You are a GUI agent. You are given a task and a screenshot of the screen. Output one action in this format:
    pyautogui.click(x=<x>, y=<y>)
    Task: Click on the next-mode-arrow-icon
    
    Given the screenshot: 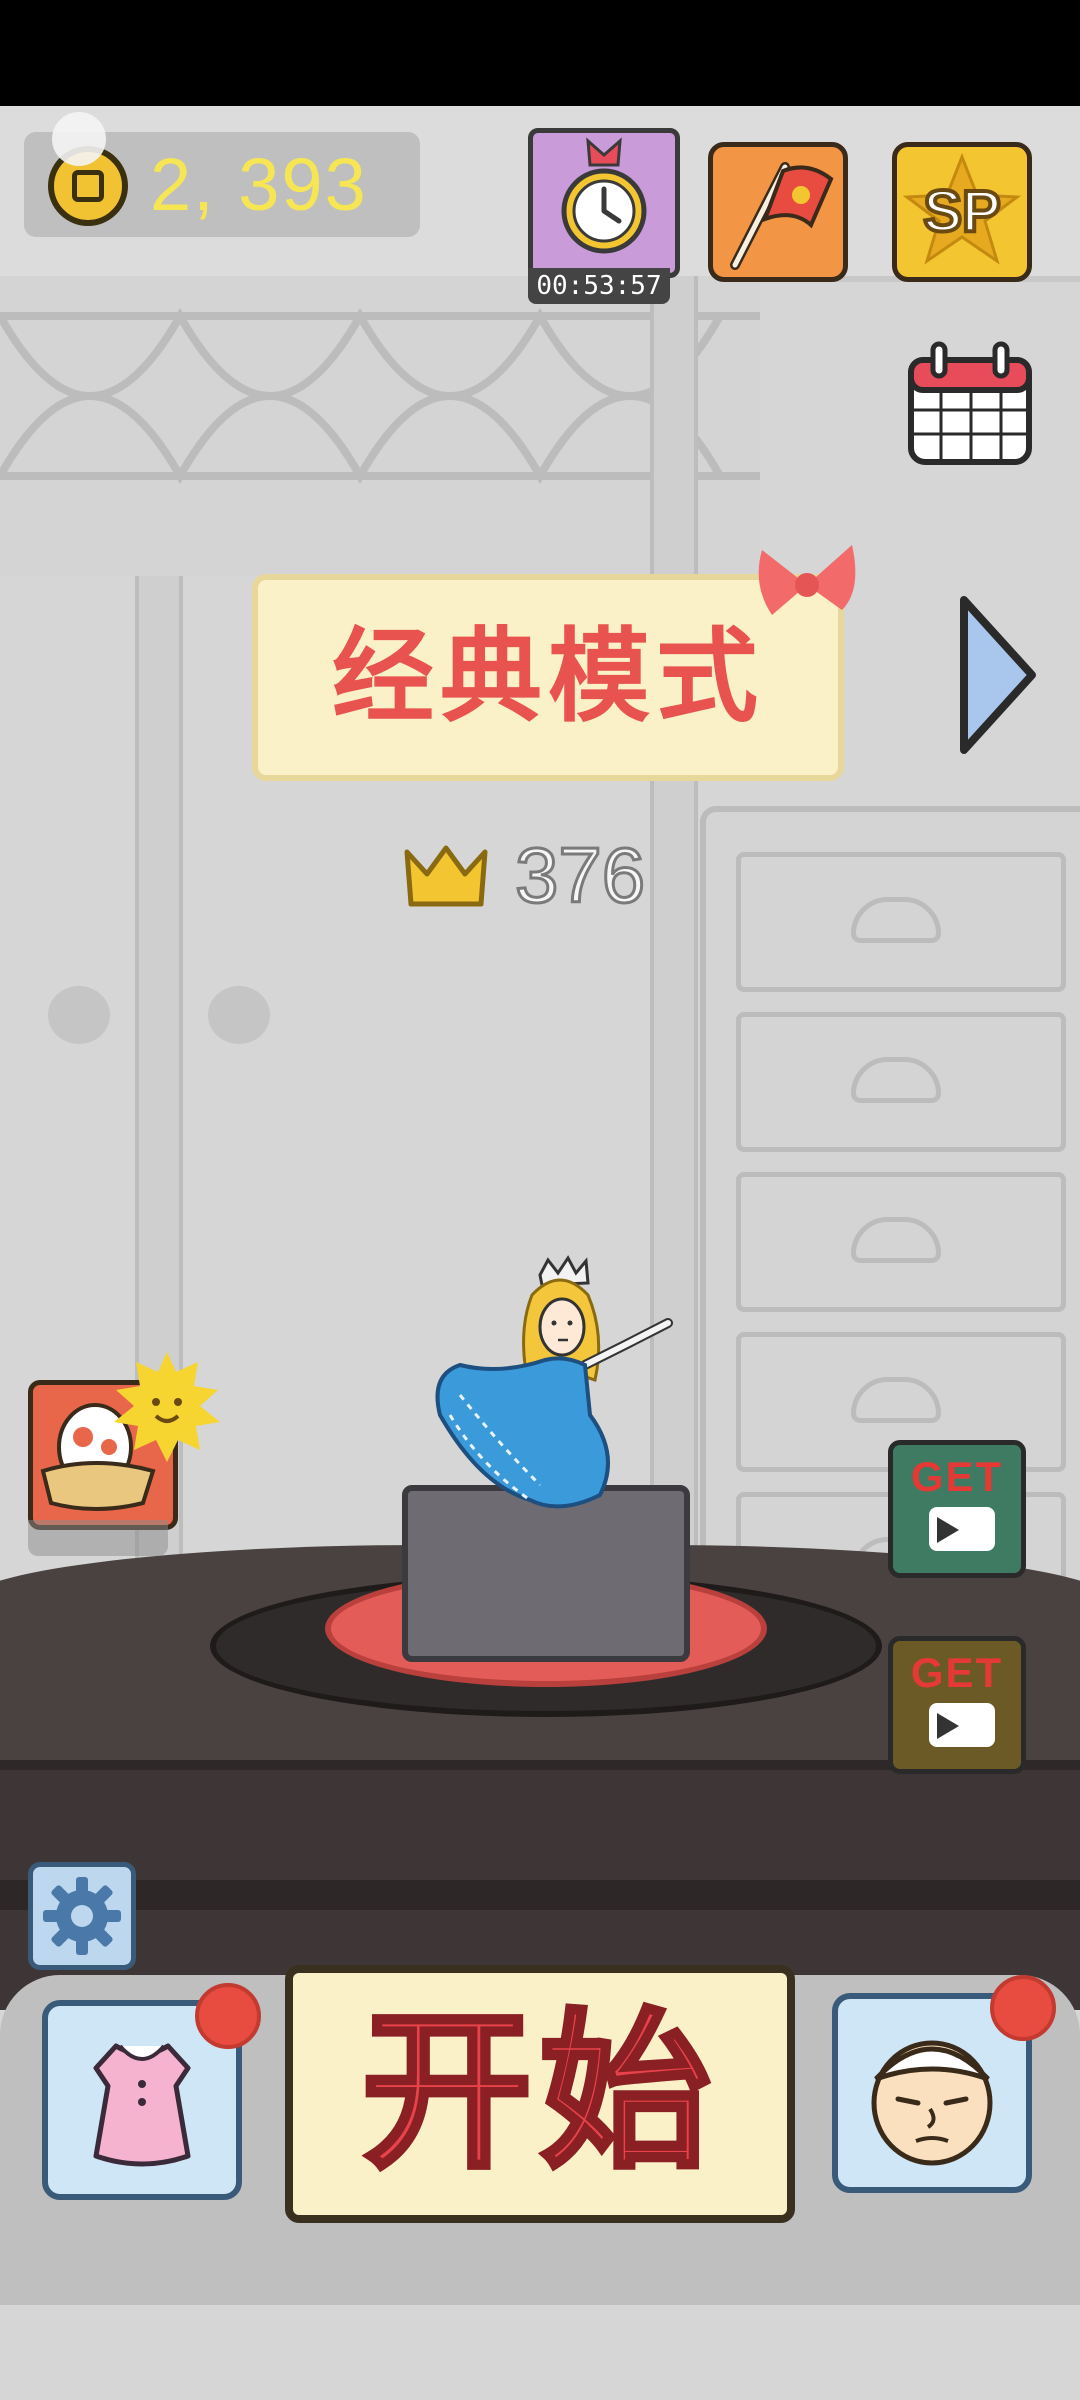 What is the action you would take?
    pyautogui.click(x=997, y=675)
    